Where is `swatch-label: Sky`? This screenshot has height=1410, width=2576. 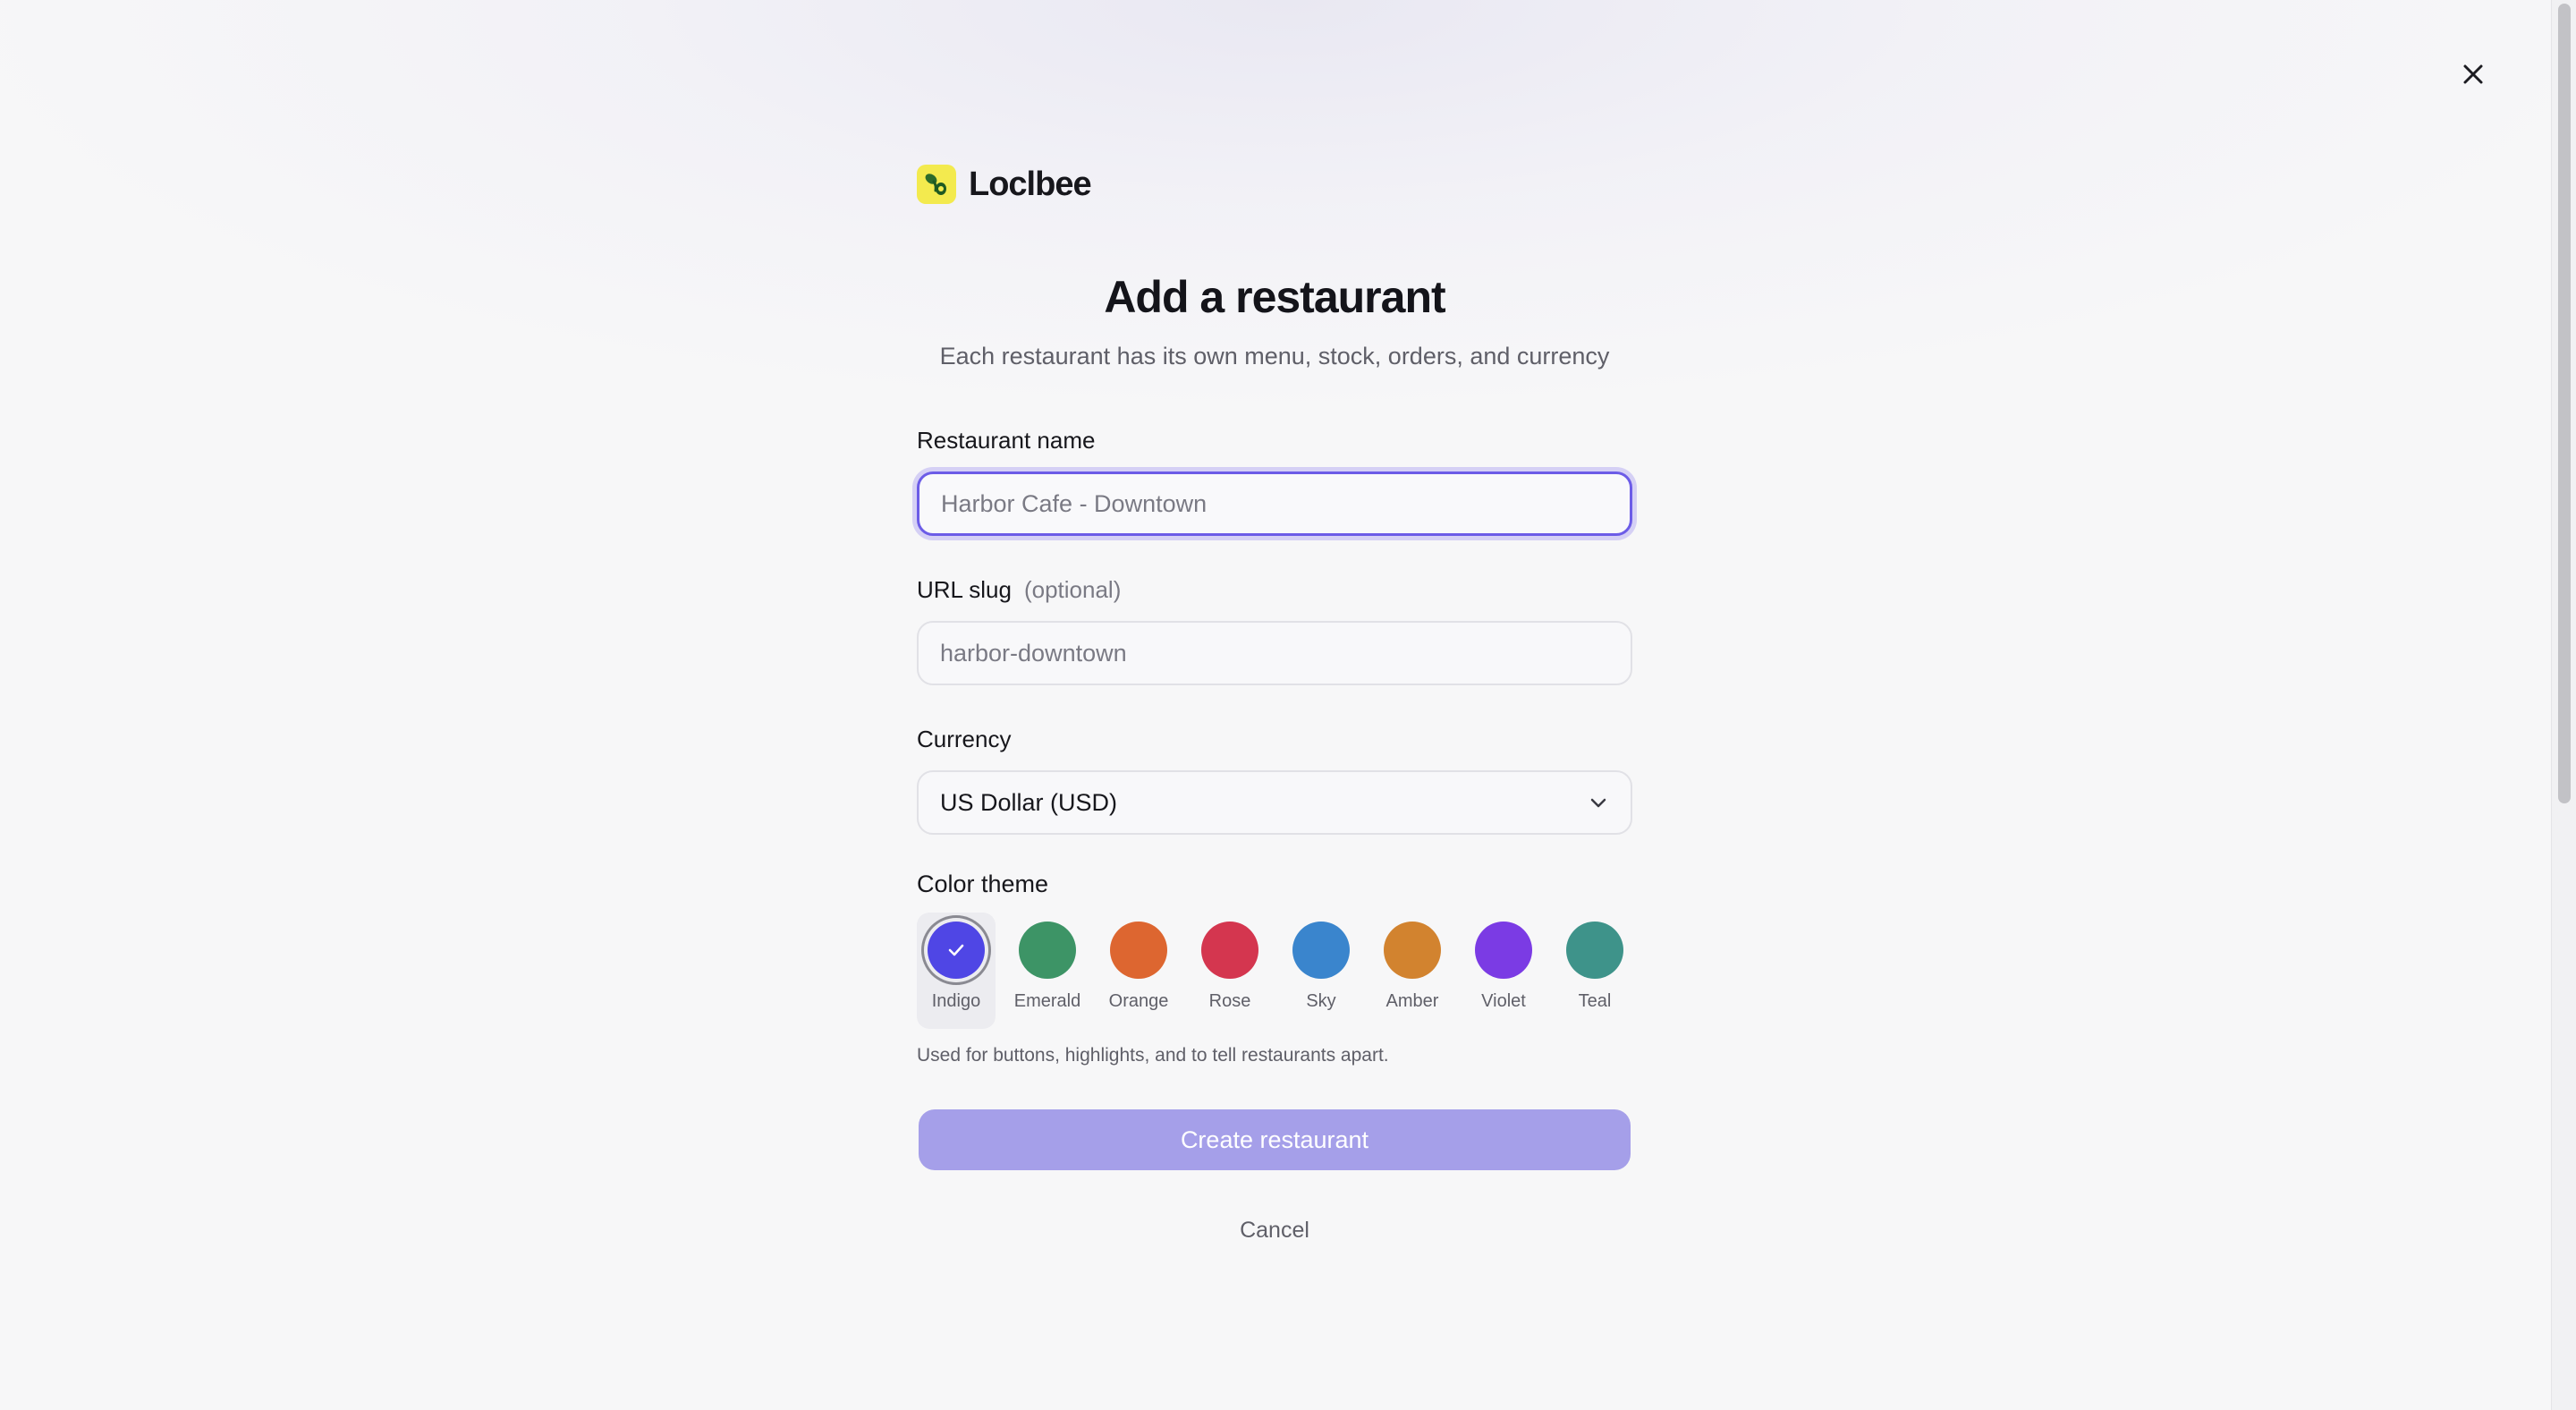 swatch-label: Sky is located at coordinates (1321, 1001).